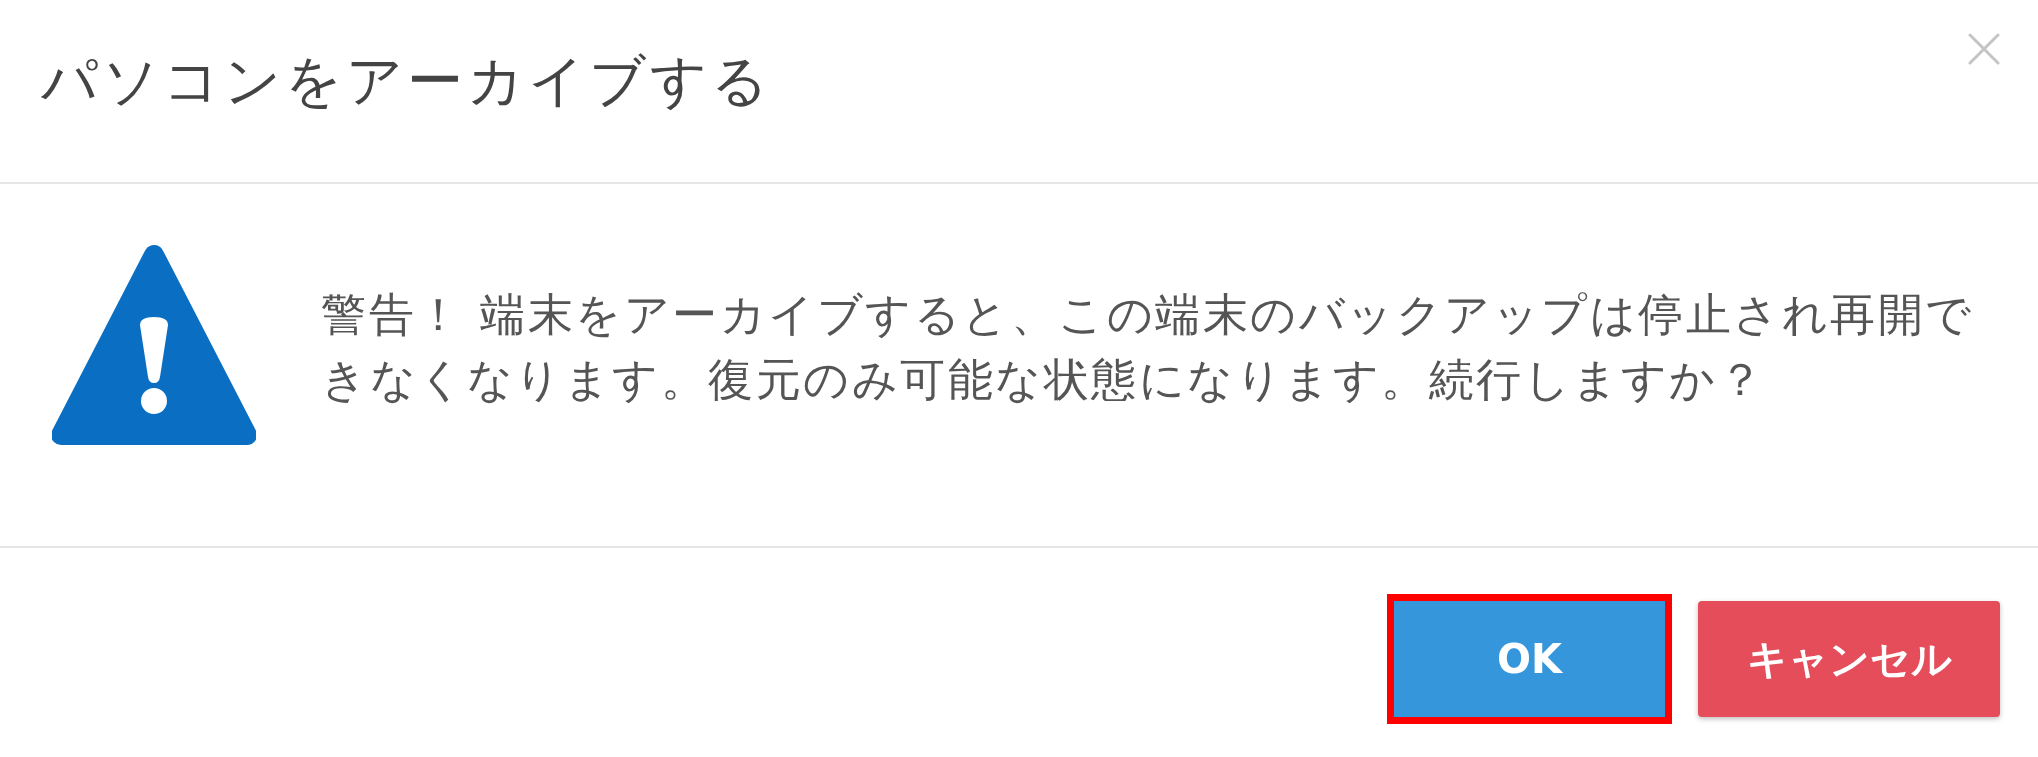 This screenshot has width=2038, height=757. Describe the element at coordinates (1148, 347) in the screenshot. I see `warning-message: 警告！ 端末をアーカイブすると、この端末のバックアップは停止され再開できなくなります。復元のみ可能な状態になります。続行しますか？` at that location.